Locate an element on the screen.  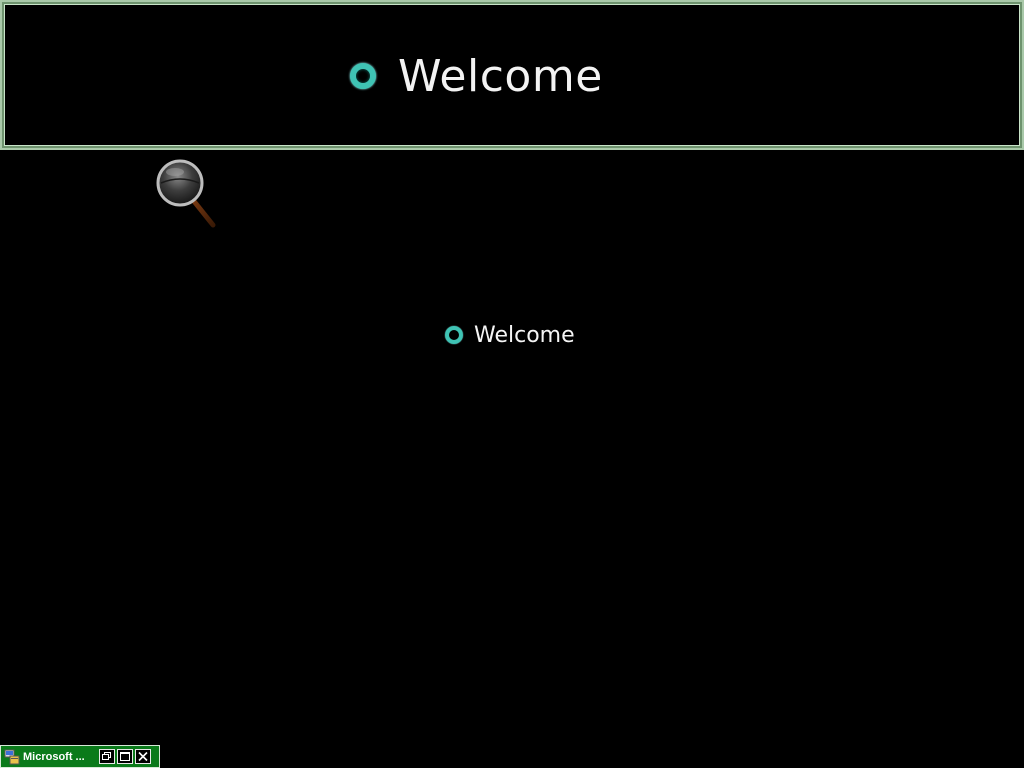
welcome-text: Welcome is located at coordinates (524, 335).